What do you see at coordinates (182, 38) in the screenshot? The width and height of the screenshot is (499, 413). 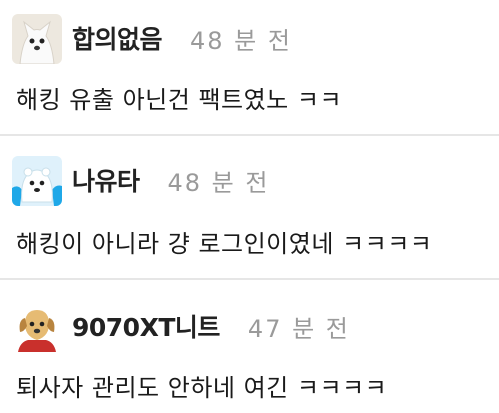 I see `comment-header: 합의없음 48 분 전` at bounding box center [182, 38].